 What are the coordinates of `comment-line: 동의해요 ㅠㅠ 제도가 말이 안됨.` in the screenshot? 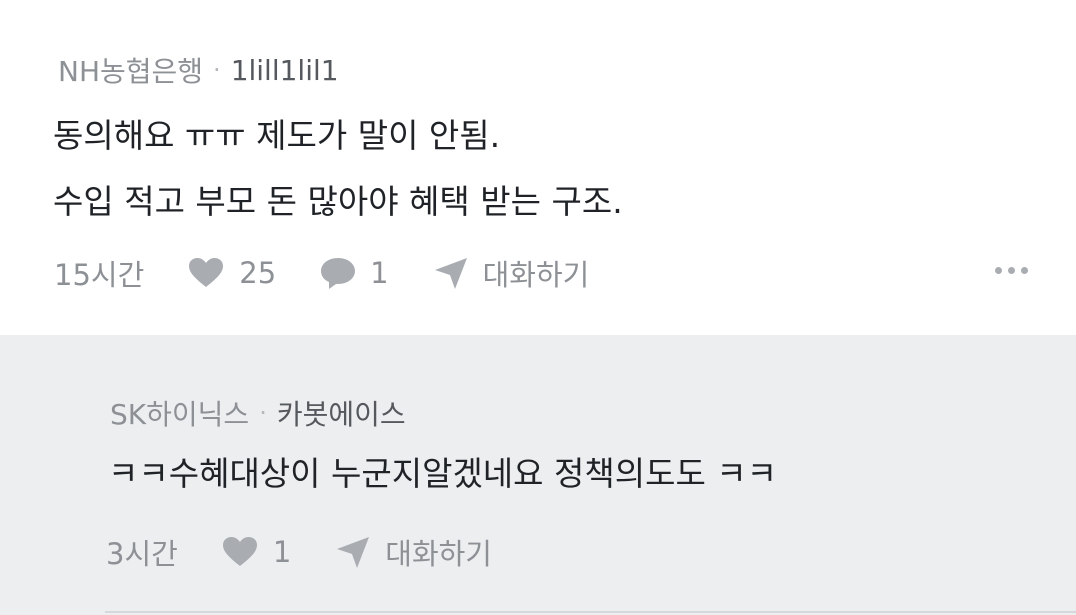 It's located at (277, 135).